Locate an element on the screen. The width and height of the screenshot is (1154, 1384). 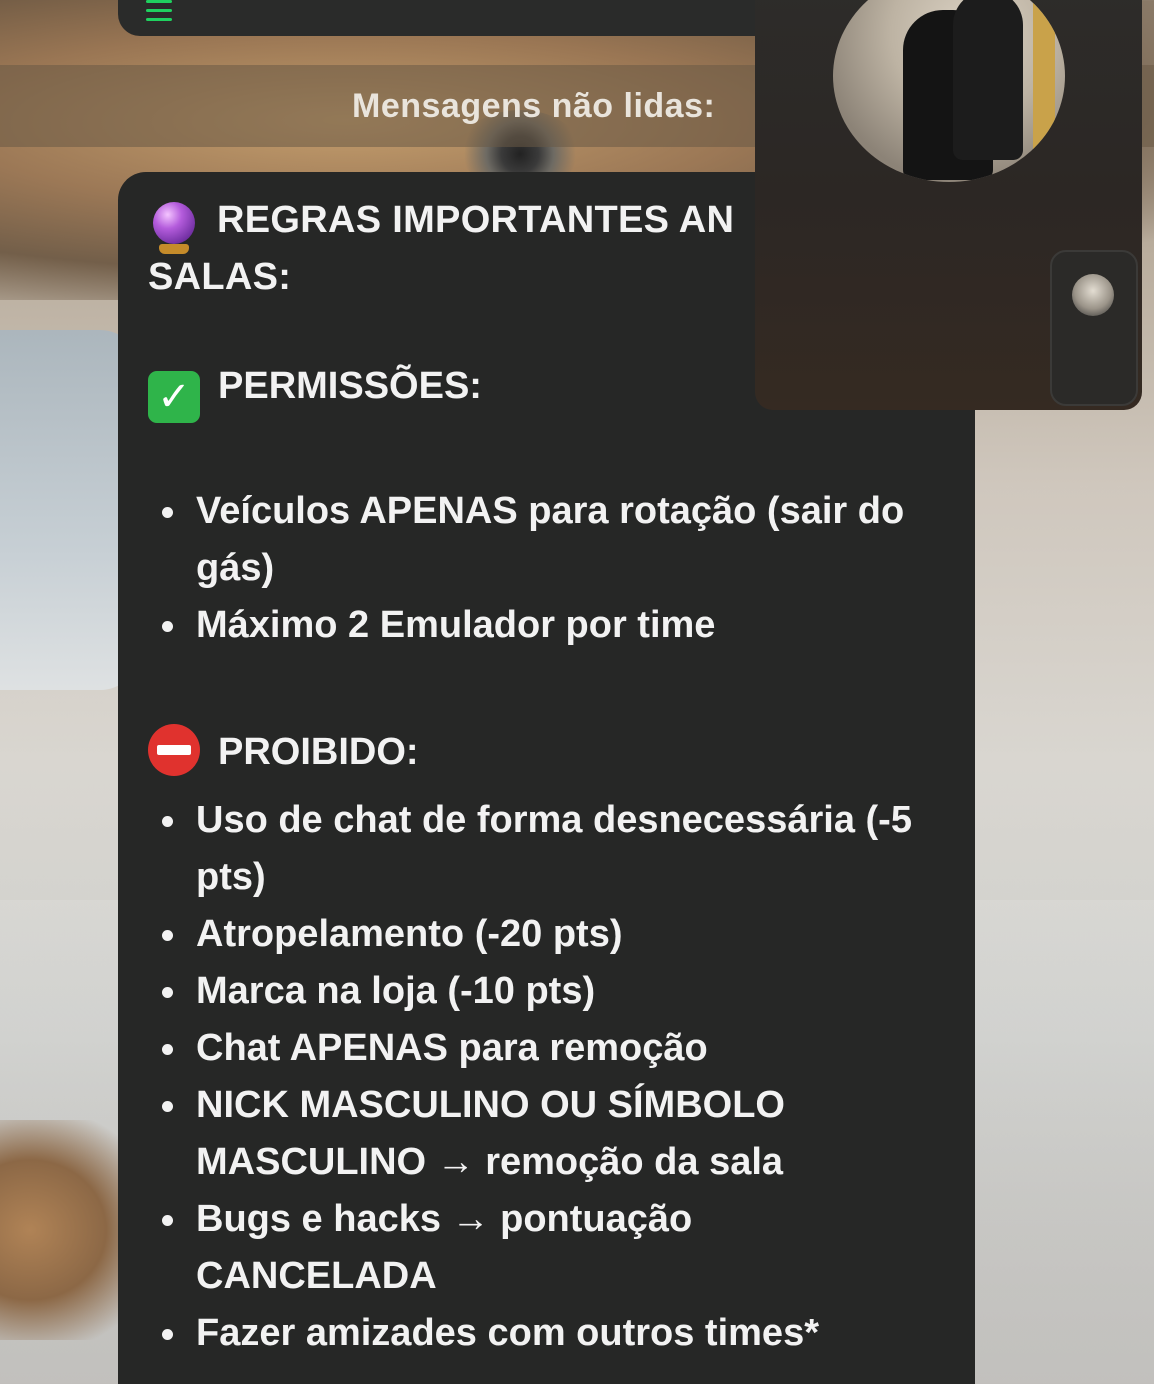
self-avatar is located at coordinates (1093, 295).